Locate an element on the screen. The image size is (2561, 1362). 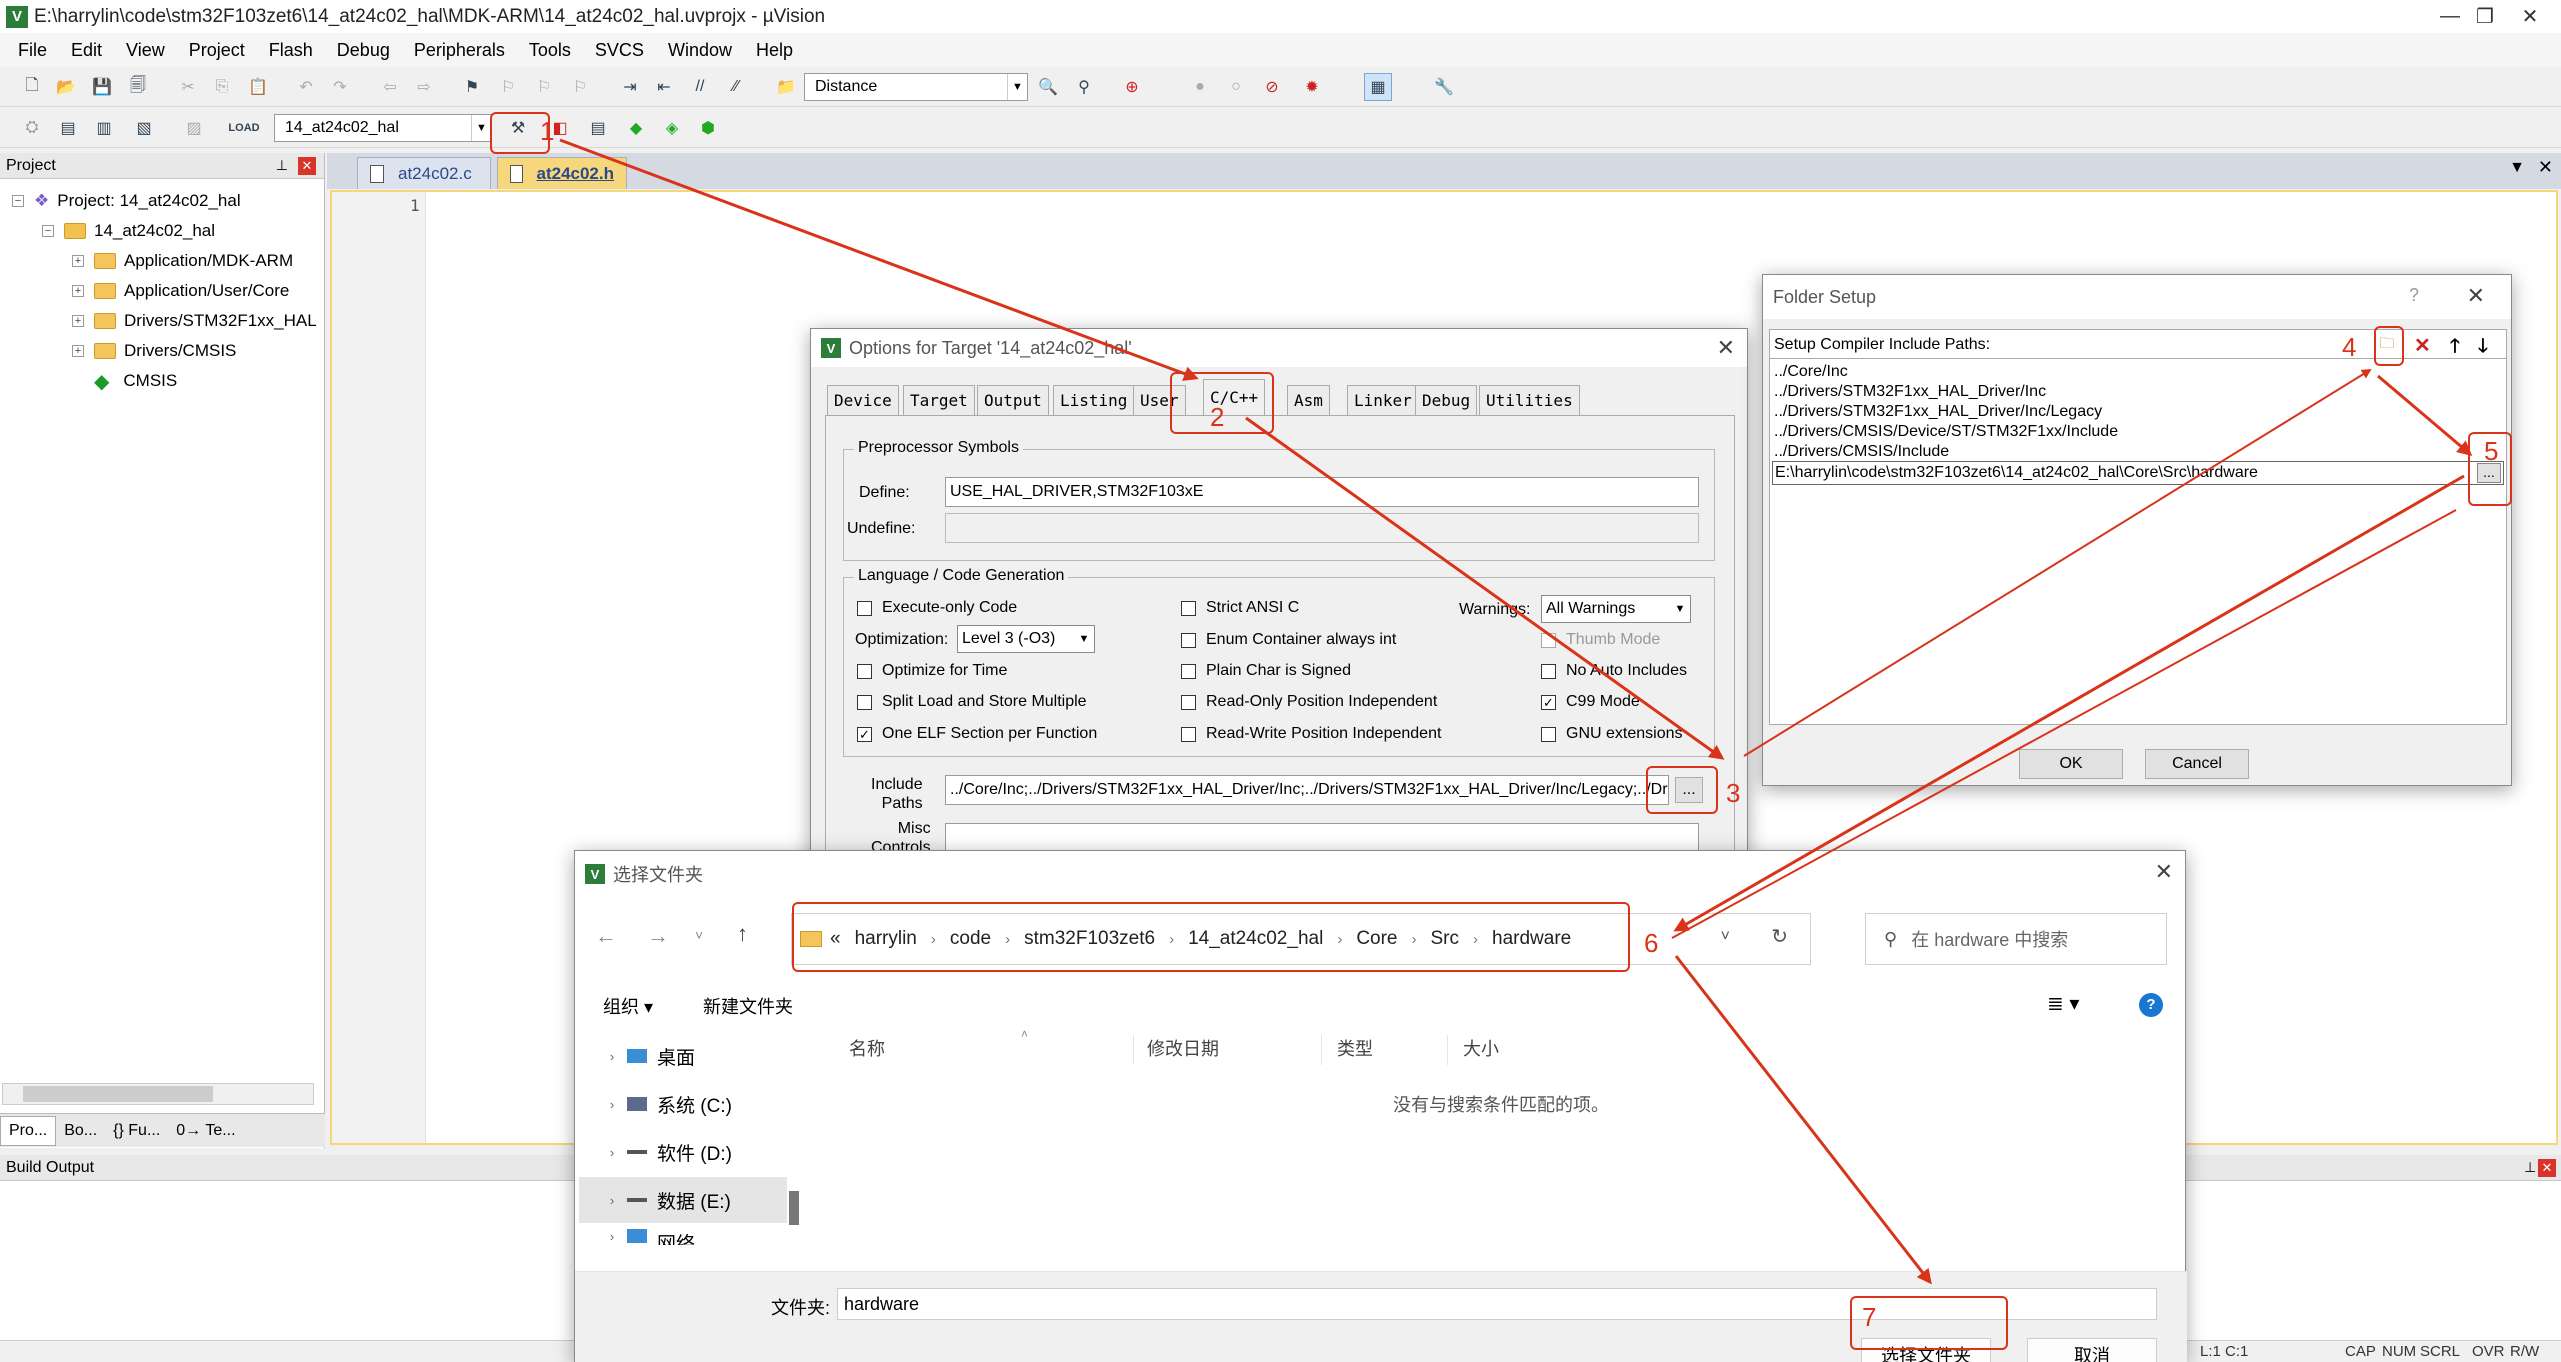
find-icon: 🔍 is located at coordinates (1048, 87).